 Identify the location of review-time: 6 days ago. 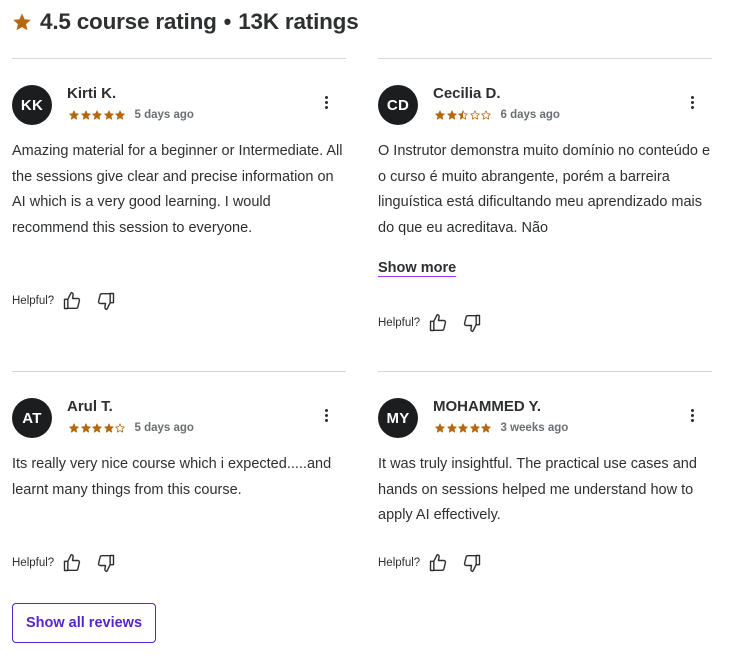
(530, 115).